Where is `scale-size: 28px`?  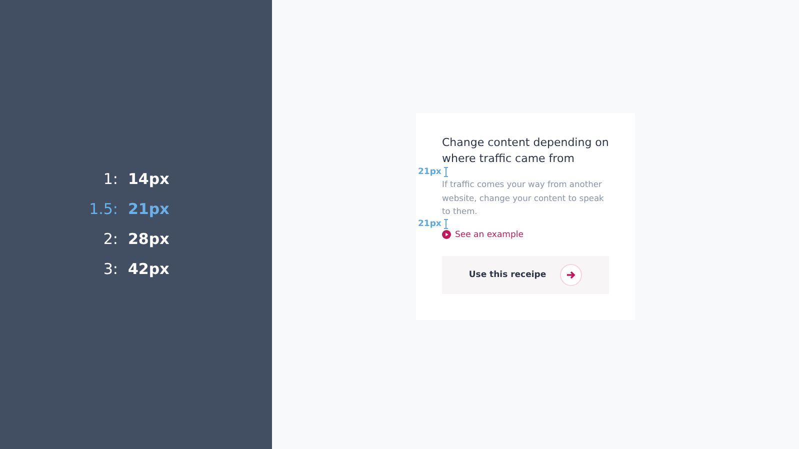 scale-size: 28px is located at coordinates (149, 239).